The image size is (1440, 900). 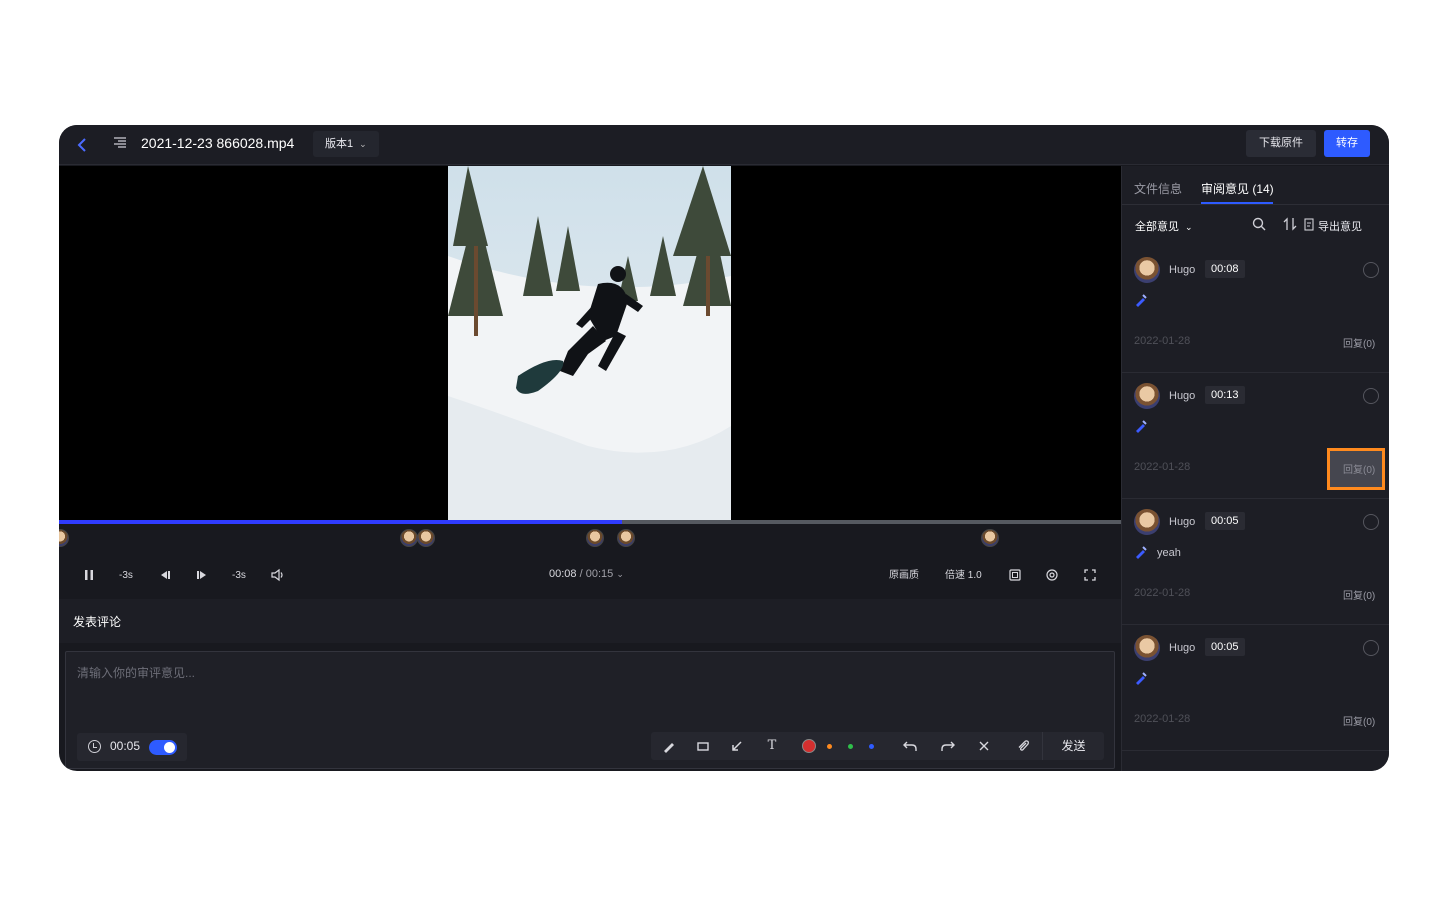 I want to click on clock-icon, so click(x=94, y=746).